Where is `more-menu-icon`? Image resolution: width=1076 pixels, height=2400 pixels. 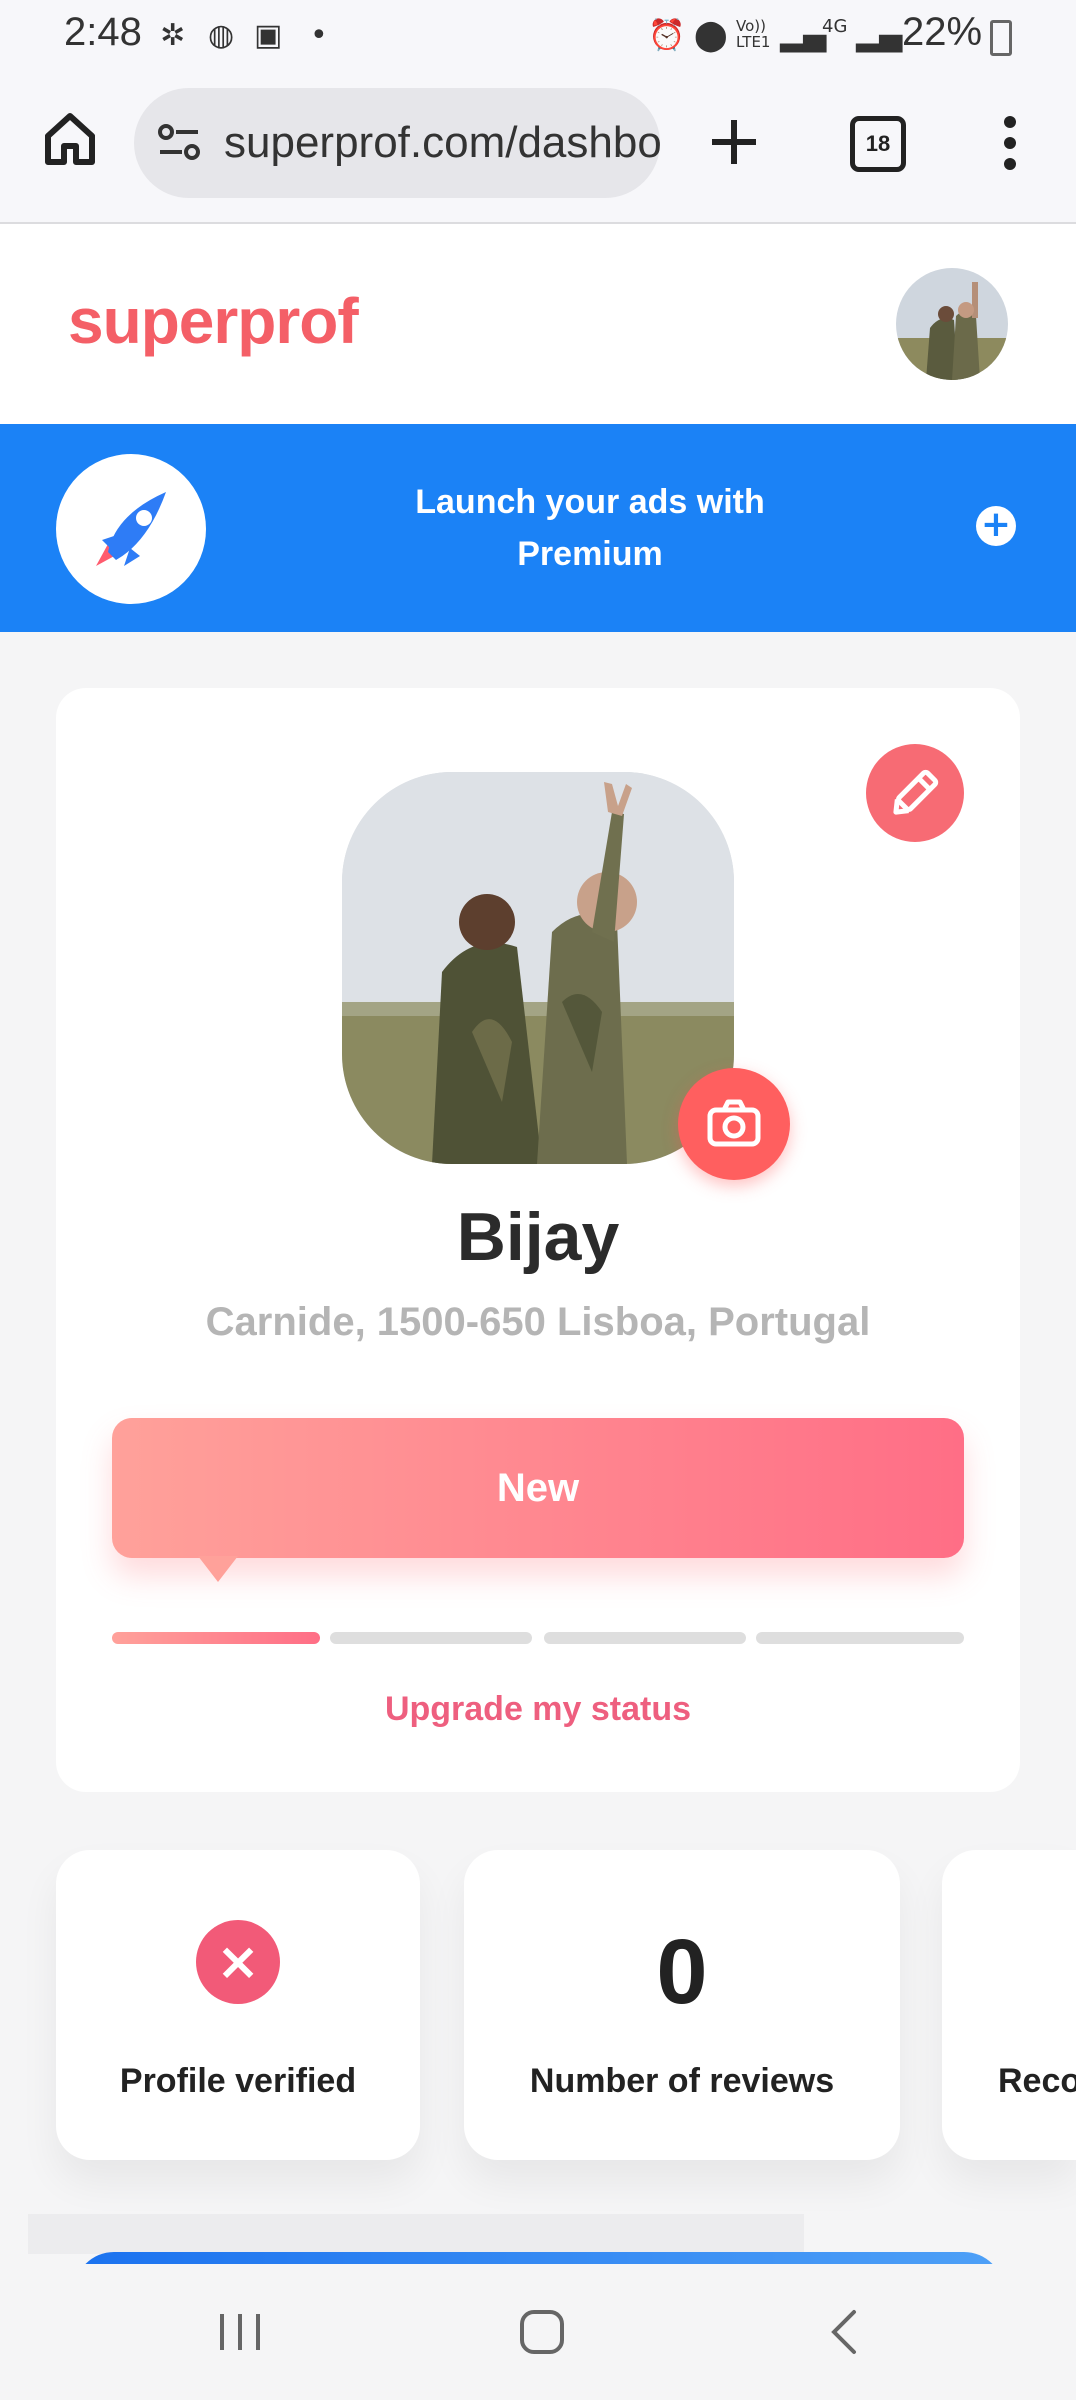
more-menu-icon is located at coordinates (1010, 145).